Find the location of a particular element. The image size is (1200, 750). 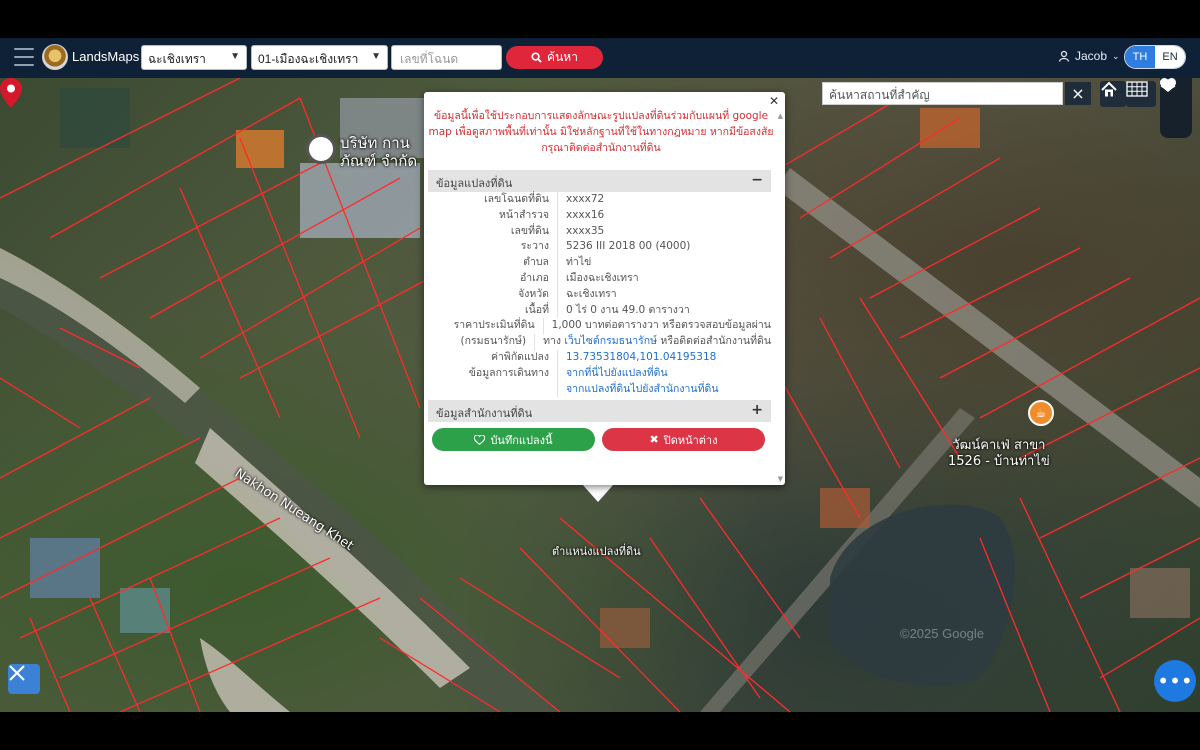

info-row: จังหวัด ฉะเชิงเทรา is located at coordinates (599, 294).